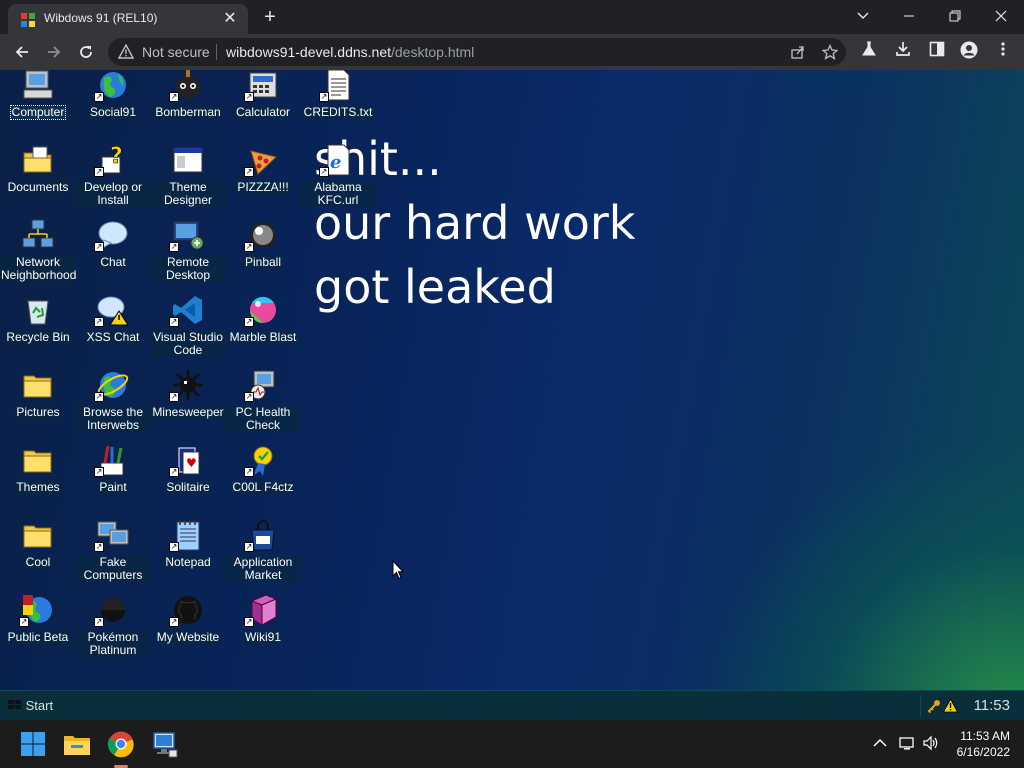  Describe the element at coordinates (863, 16) in the screenshot. I see `tab-search-chevron-icon` at that location.